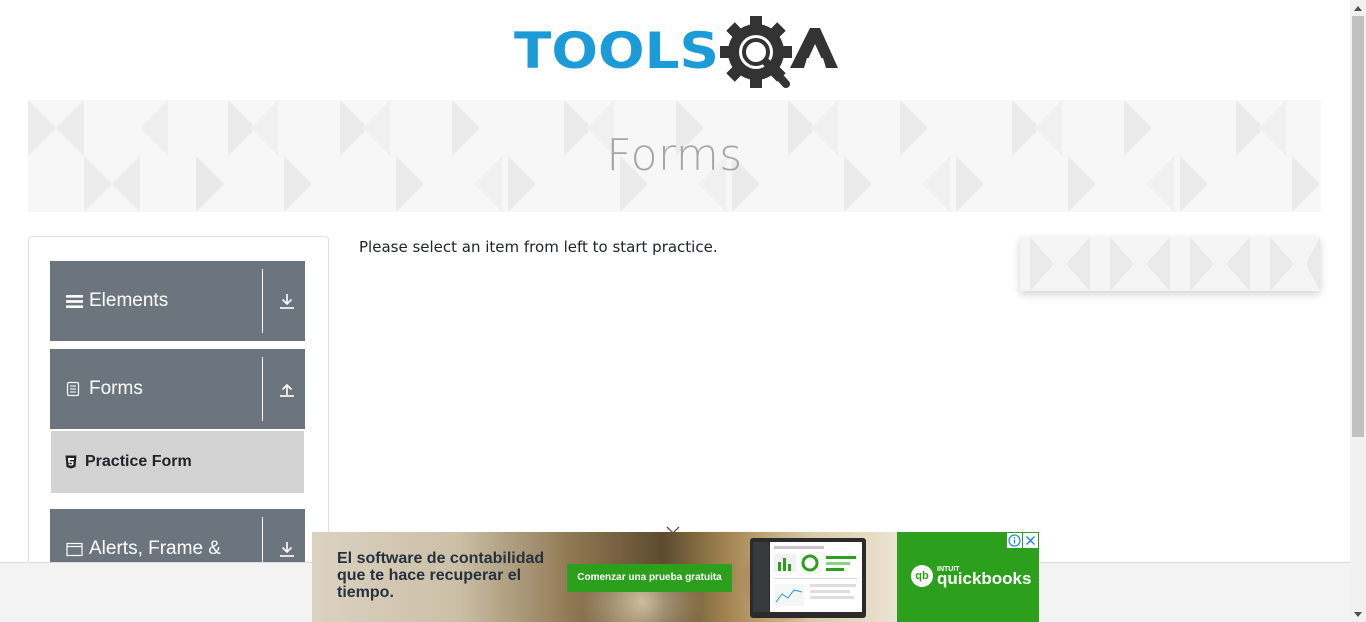  What do you see at coordinates (616, 51) in the screenshot?
I see `svg-text: TOOLS` at bounding box center [616, 51].